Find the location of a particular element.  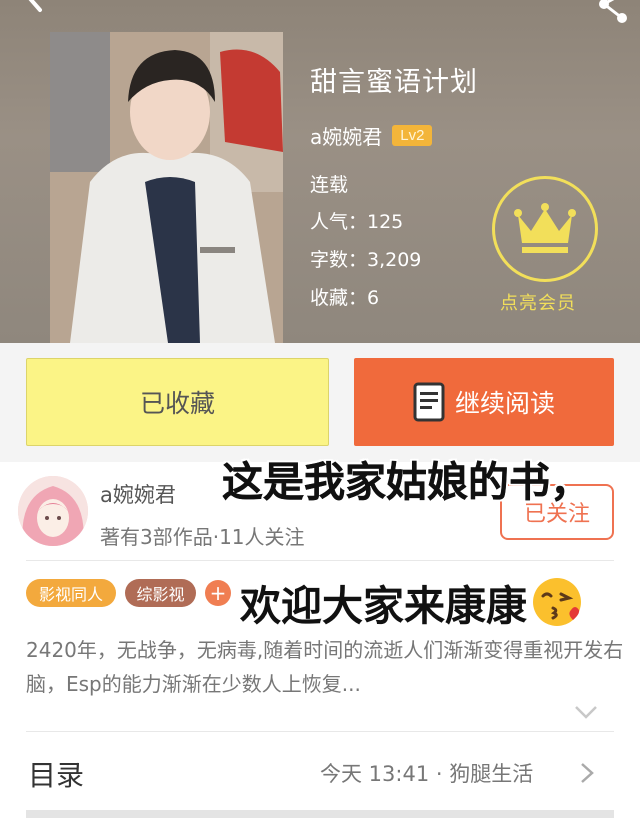

book-title: 甜言蜜语计划 is located at coordinates (394, 82).